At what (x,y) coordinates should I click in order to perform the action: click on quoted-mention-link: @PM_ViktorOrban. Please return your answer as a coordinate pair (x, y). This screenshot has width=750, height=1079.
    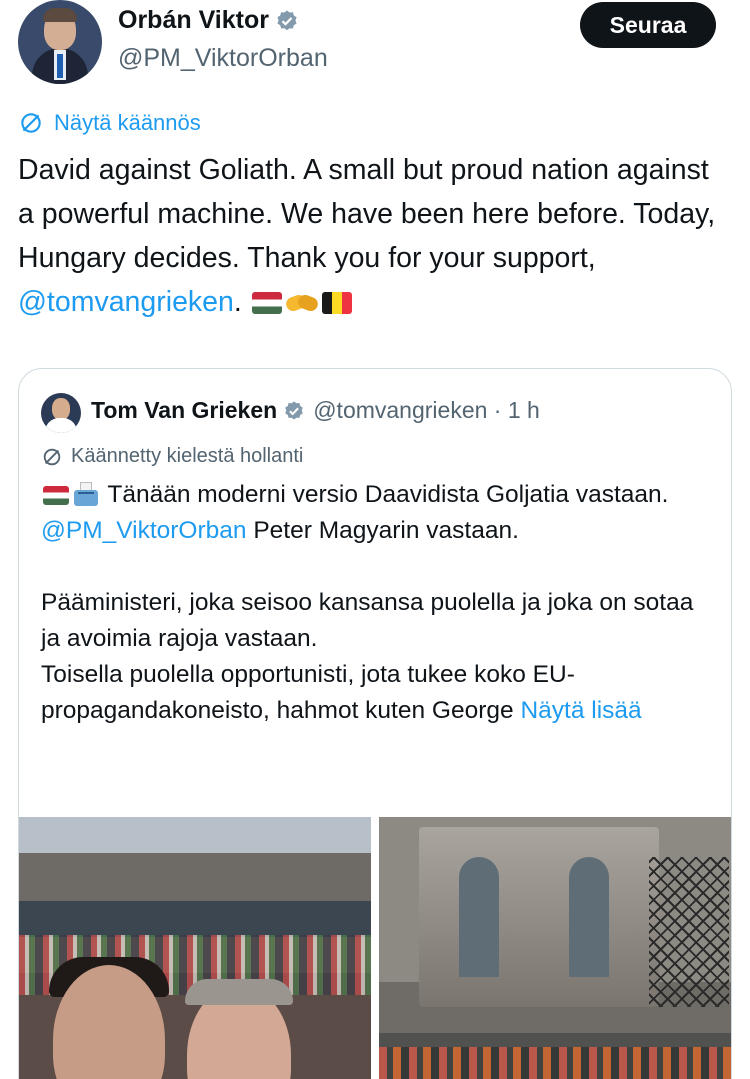
    Looking at the image, I should click on (144, 530).